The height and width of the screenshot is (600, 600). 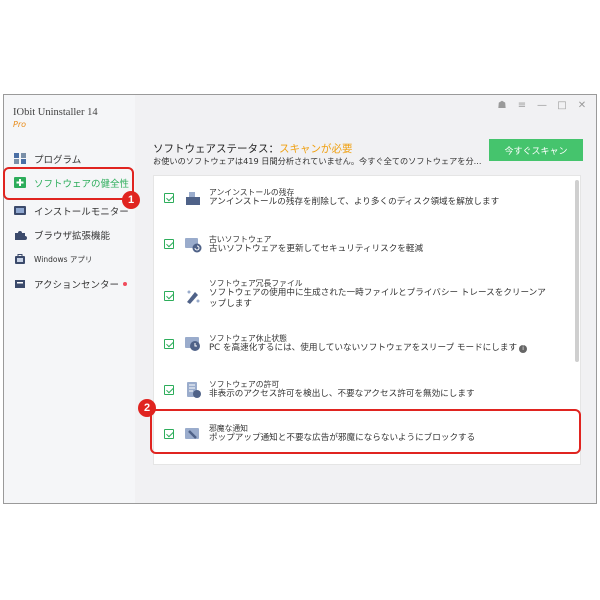 I want to click on sidebar-item-install-monitor: インストールモニター, so click(x=69, y=211).